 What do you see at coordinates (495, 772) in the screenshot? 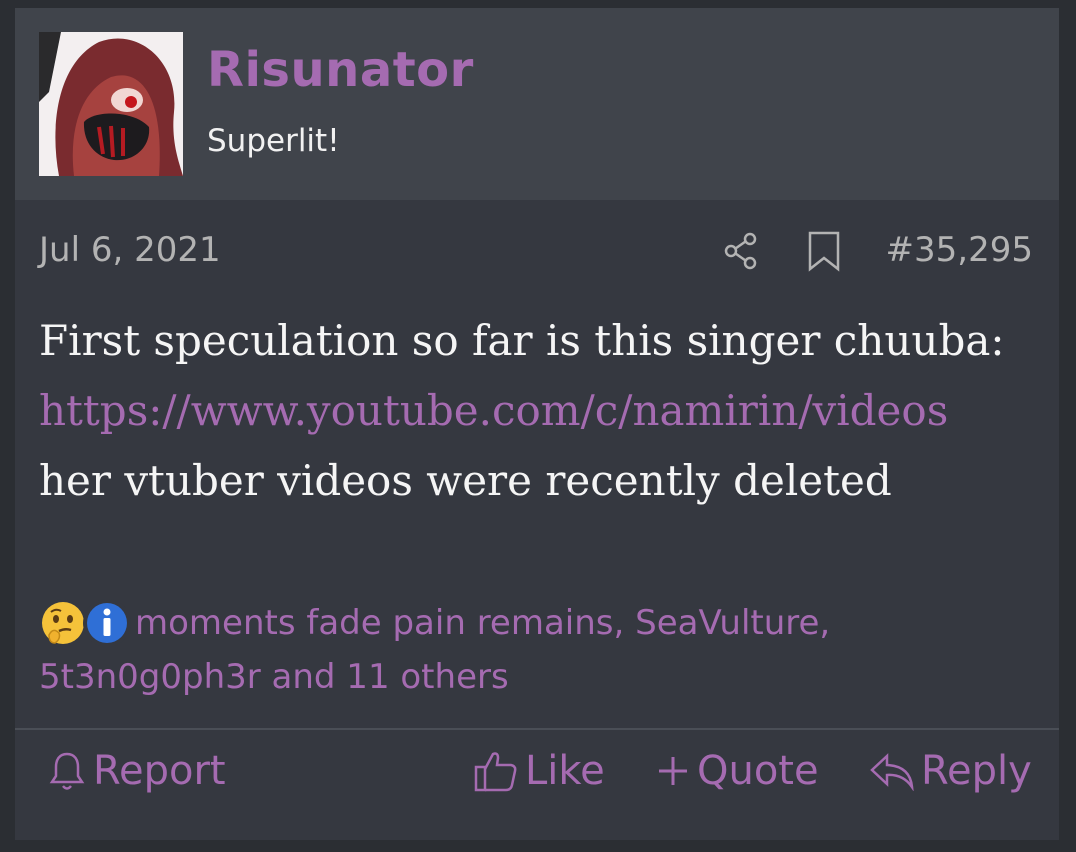
I see `thumbs-up-icon` at bounding box center [495, 772].